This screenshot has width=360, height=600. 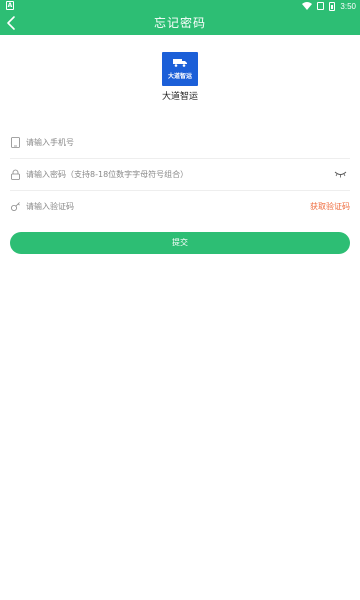 I want to click on status-icons: 3:50, so click(x=329, y=6).